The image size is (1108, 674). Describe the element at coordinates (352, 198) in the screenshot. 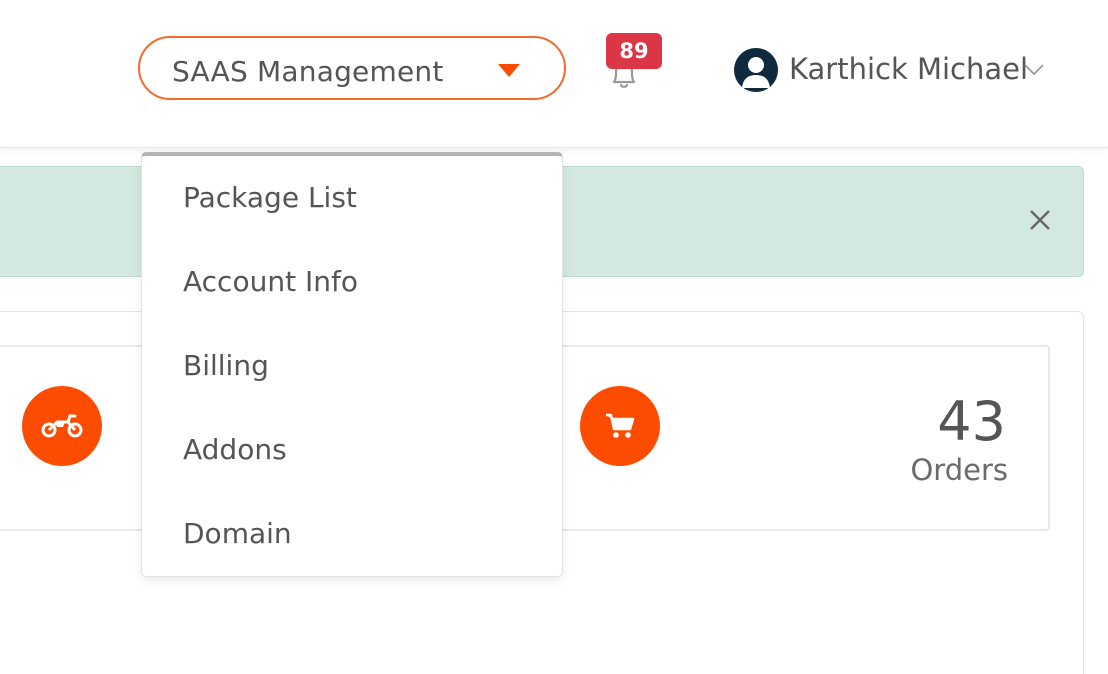

I see `menu-item-package-list: Package List` at that location.